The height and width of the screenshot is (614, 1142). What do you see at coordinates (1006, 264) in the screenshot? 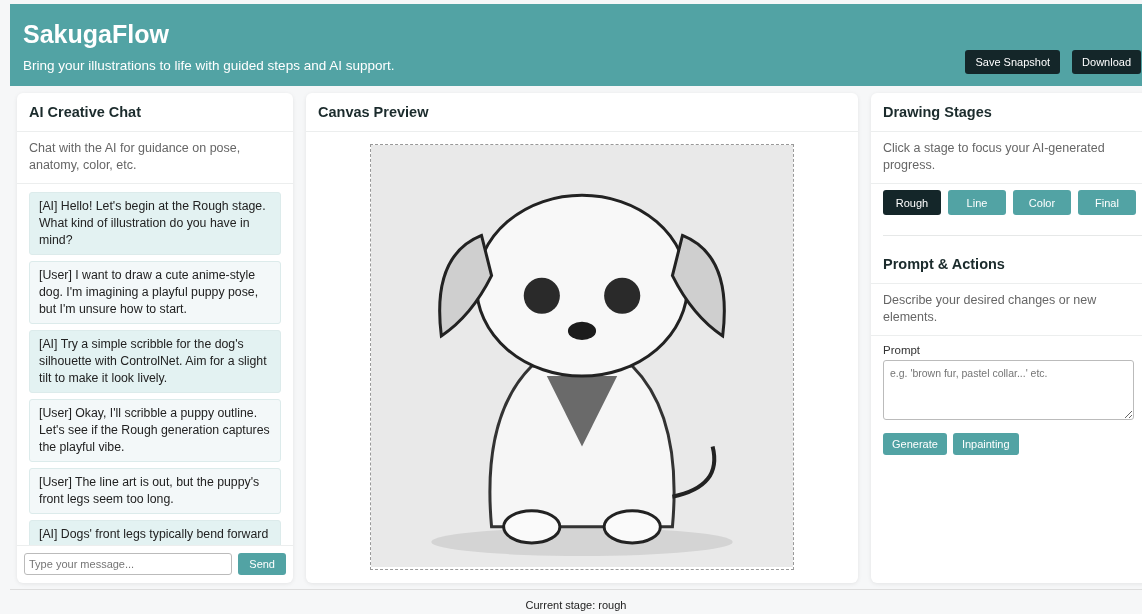
I see `panel-title: Prompt & Actions` at bounding box center [1006, 264].